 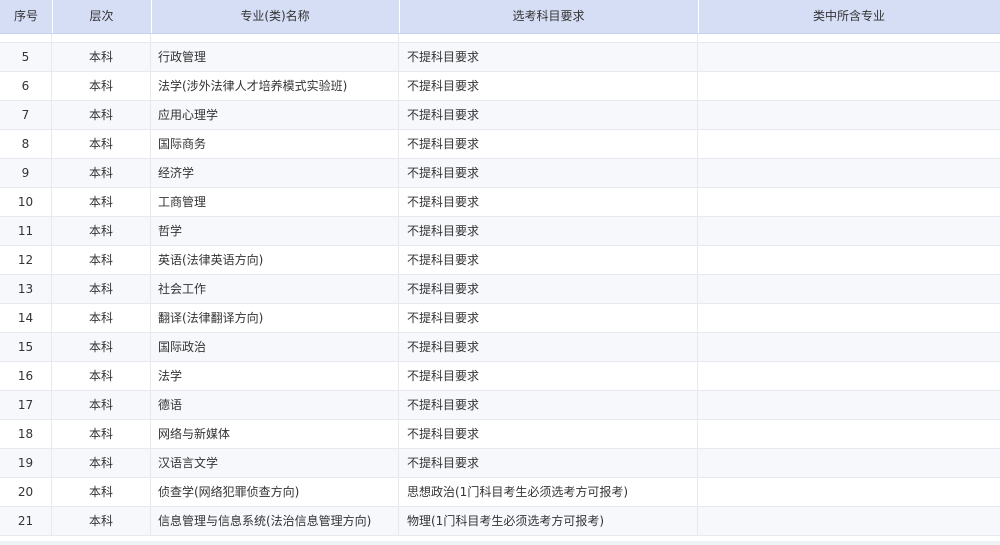 What do you see at coordinates (26, 86) in the screenshot?
I see `cell-no: 6` at bounding box center [26, 86].